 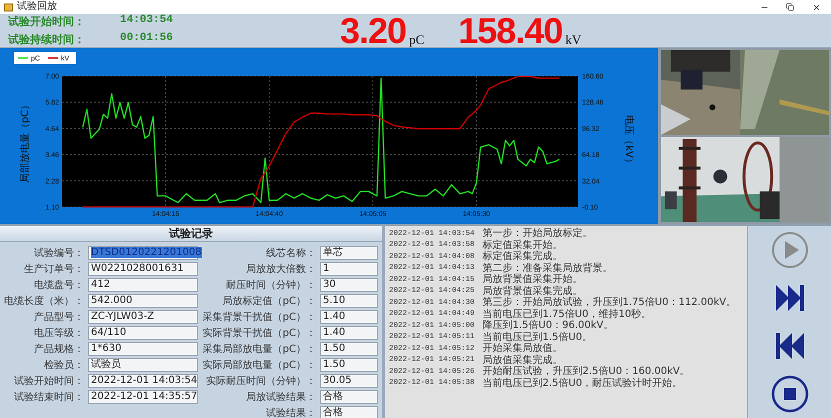 What do you see at coordinates (510, 30) in the screenshot?
I see `reading-value: 158.40` at bounding box center [510, 30].